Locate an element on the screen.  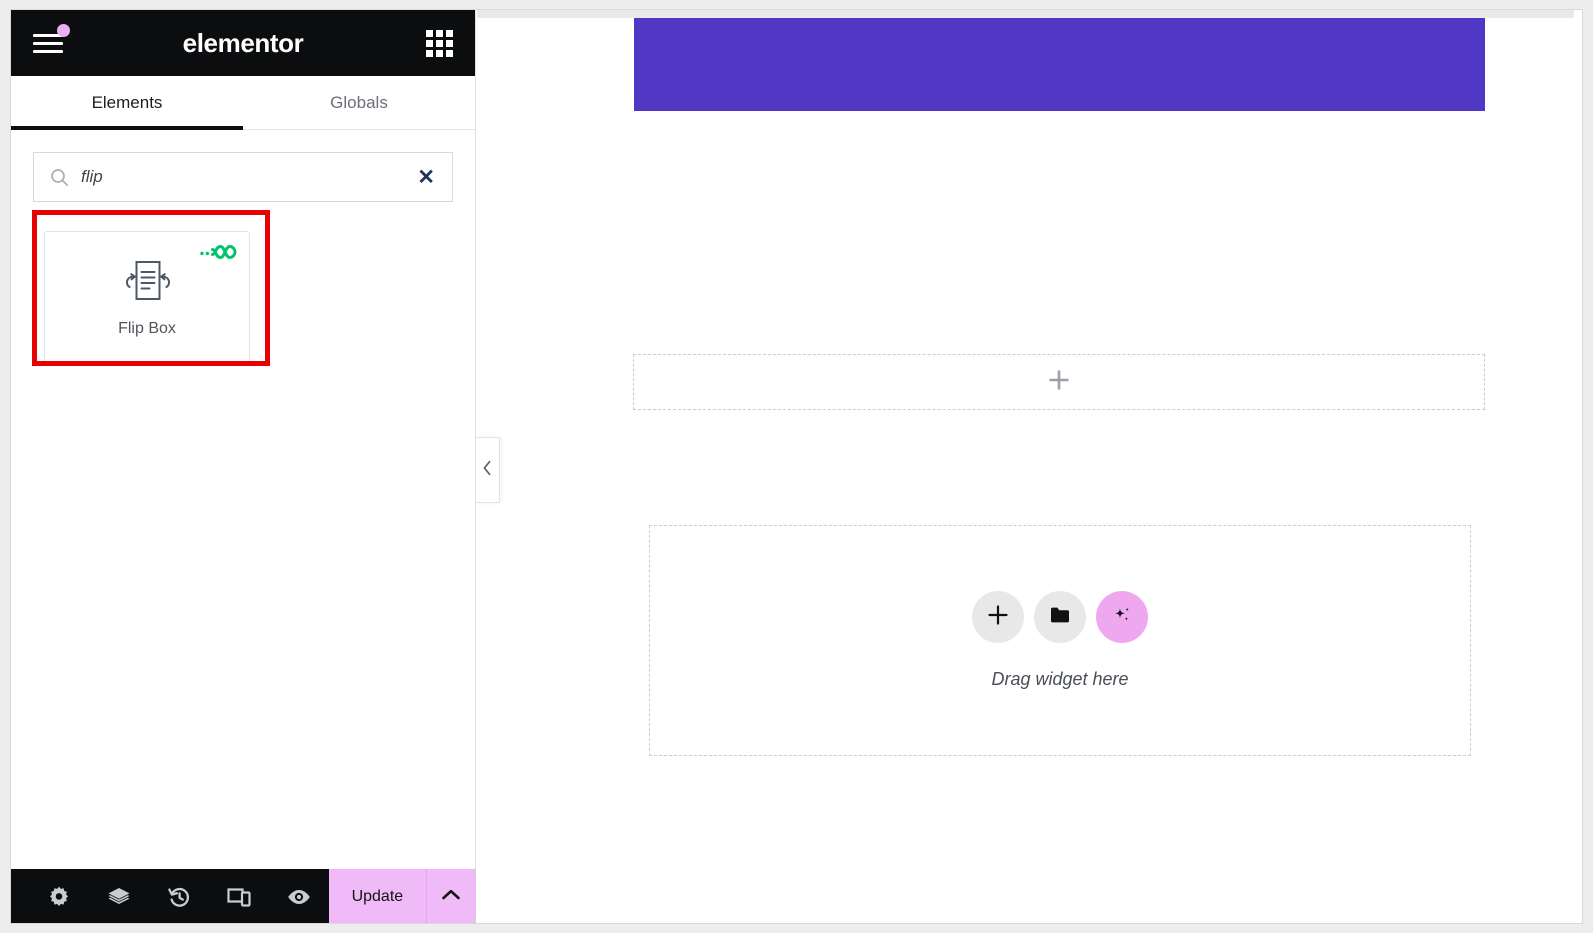
chevron-up-icon is located at coordinates (451, 897).